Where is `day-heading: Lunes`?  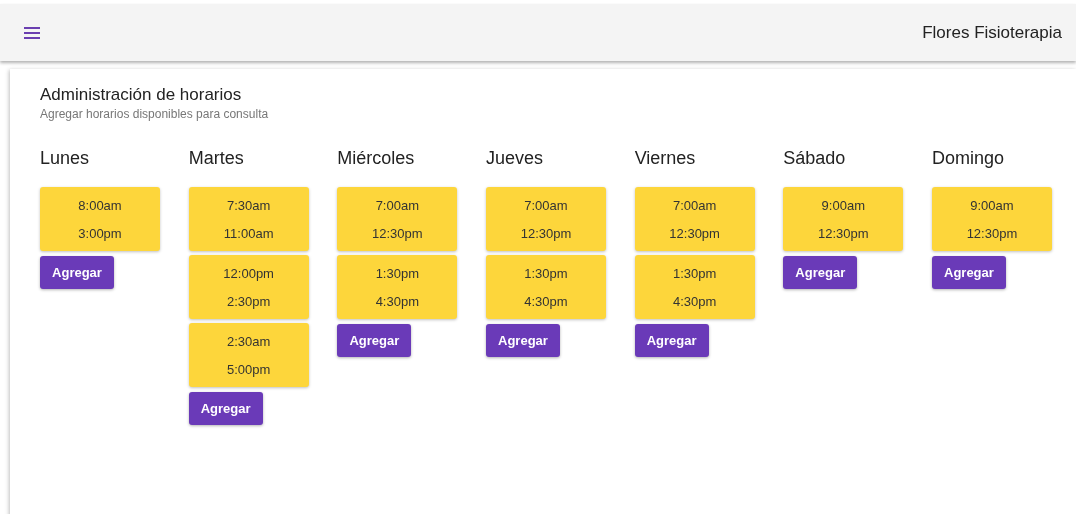
day-heading: Lunes is located at coordinates (65, 158).